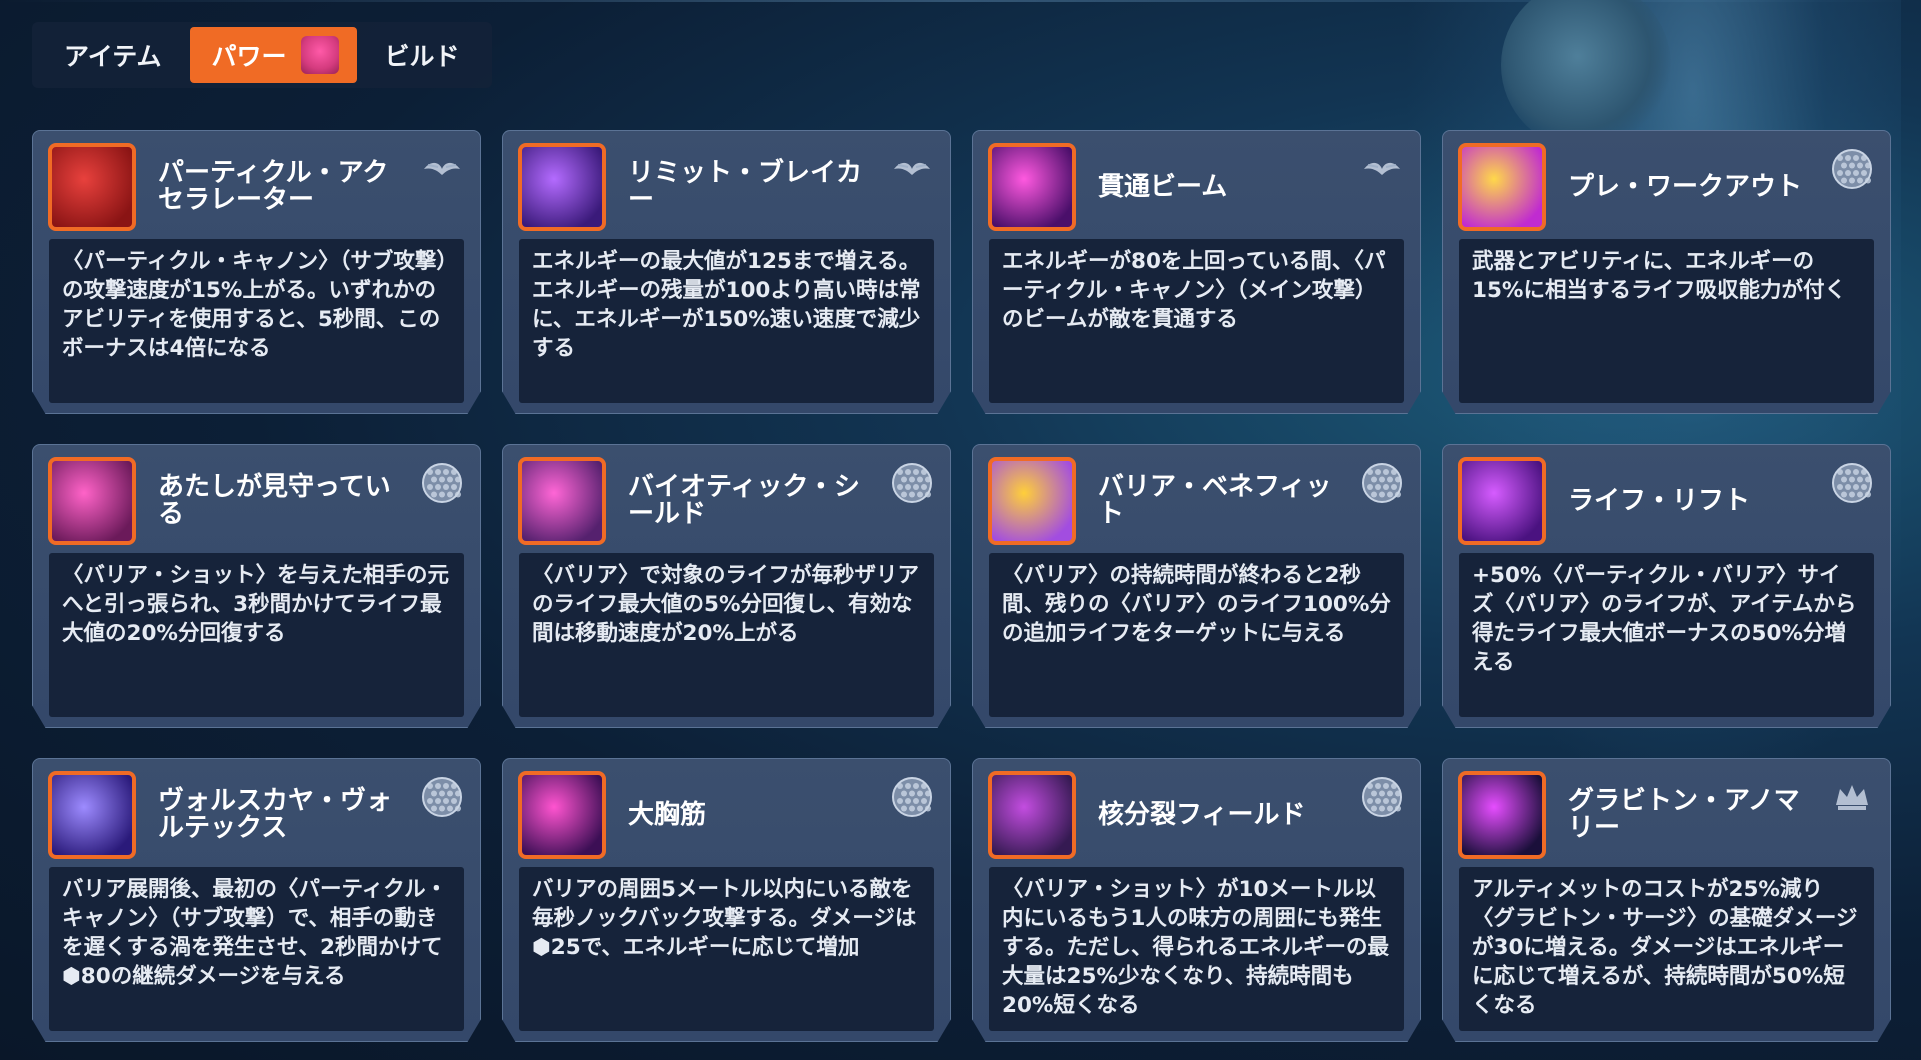 The width and height of the screenshot is (1921, 1060). Describe the element at coordinates (319, 55) in the screenshot. I see `hero-avatar-icon` at that location.